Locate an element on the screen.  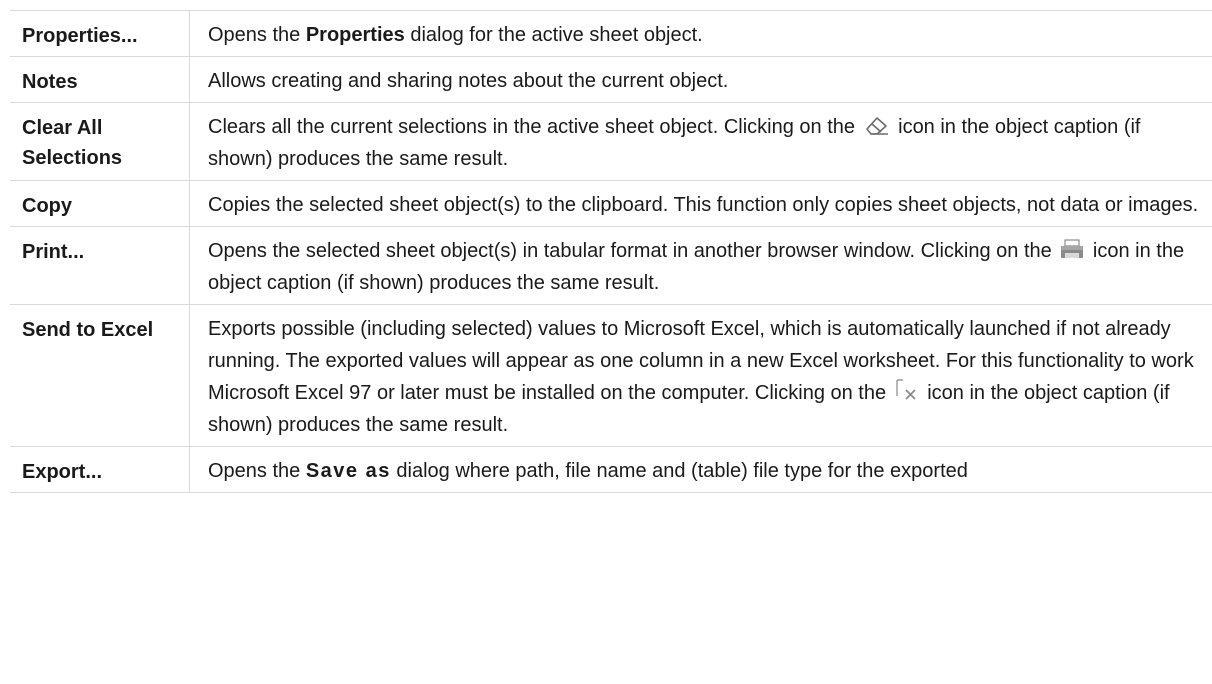
command-name: Copy is located at coordinates (100, 203).